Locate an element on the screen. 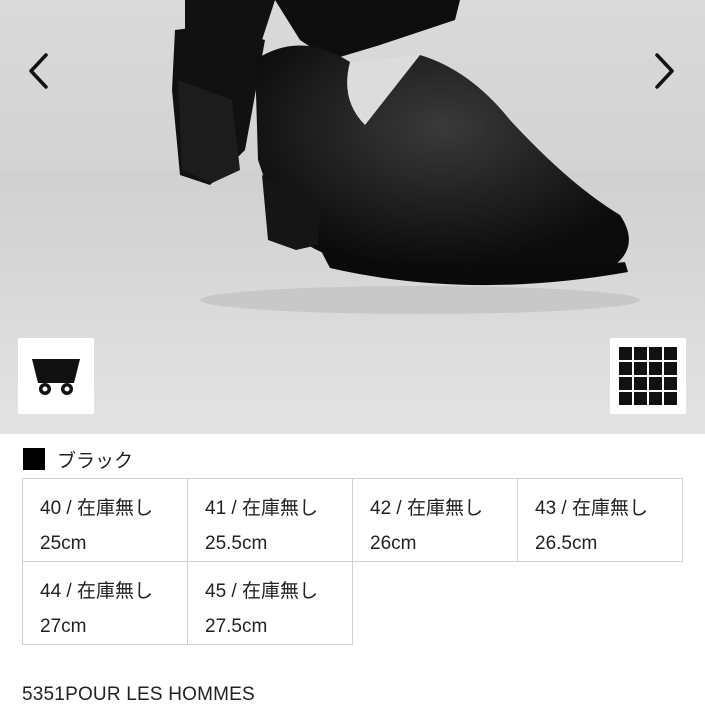  color-swatch is located at coordinates (34, 459).